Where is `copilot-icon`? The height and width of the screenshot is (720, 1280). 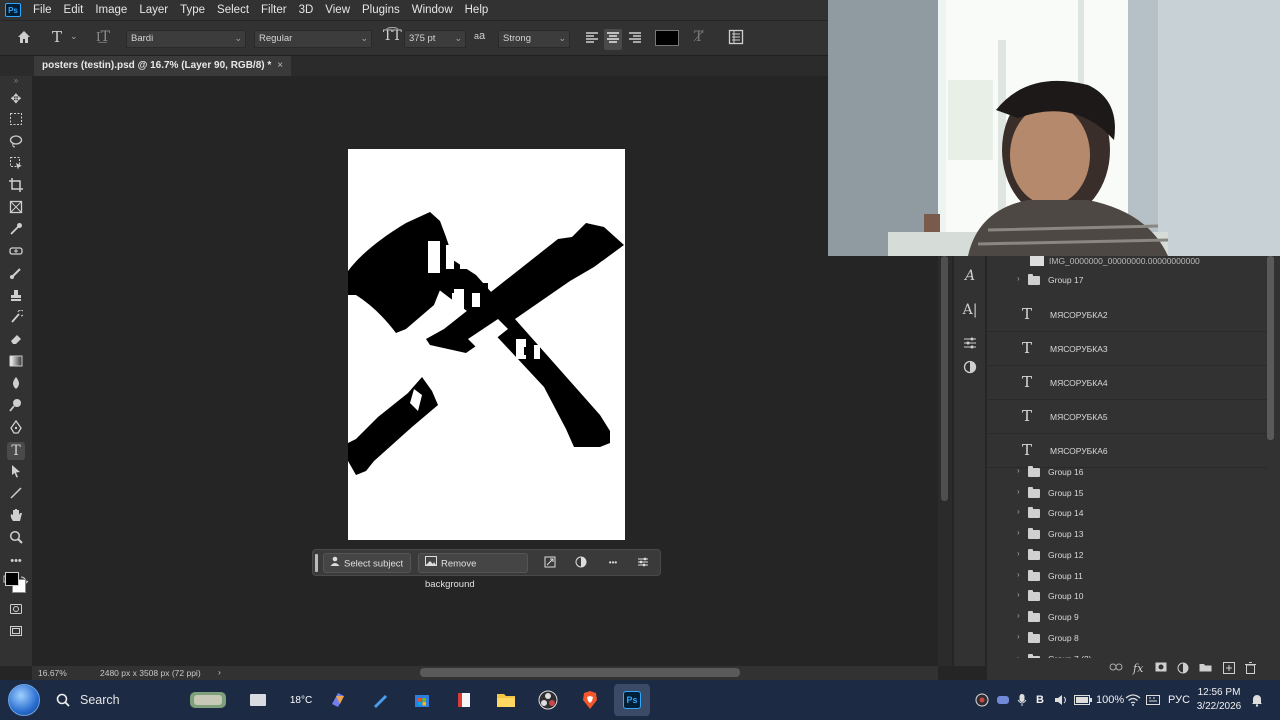
copilot-icon is located at coordinates (338, 700).